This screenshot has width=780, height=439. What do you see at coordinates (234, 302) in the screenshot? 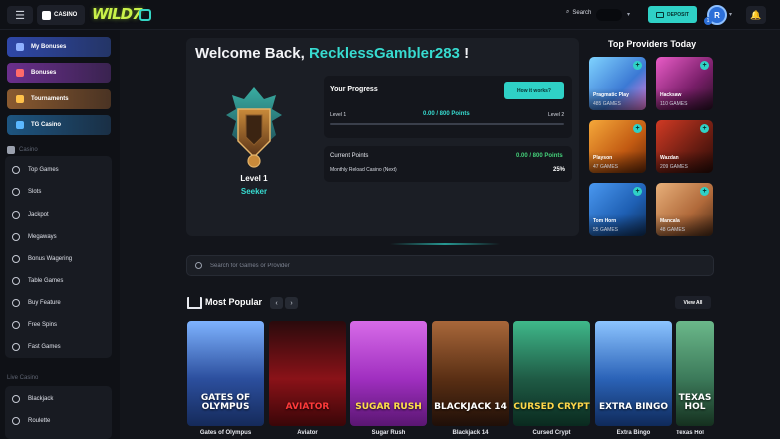
I see `most-popular-title: Most Popular` at bounding box center [234, 302].